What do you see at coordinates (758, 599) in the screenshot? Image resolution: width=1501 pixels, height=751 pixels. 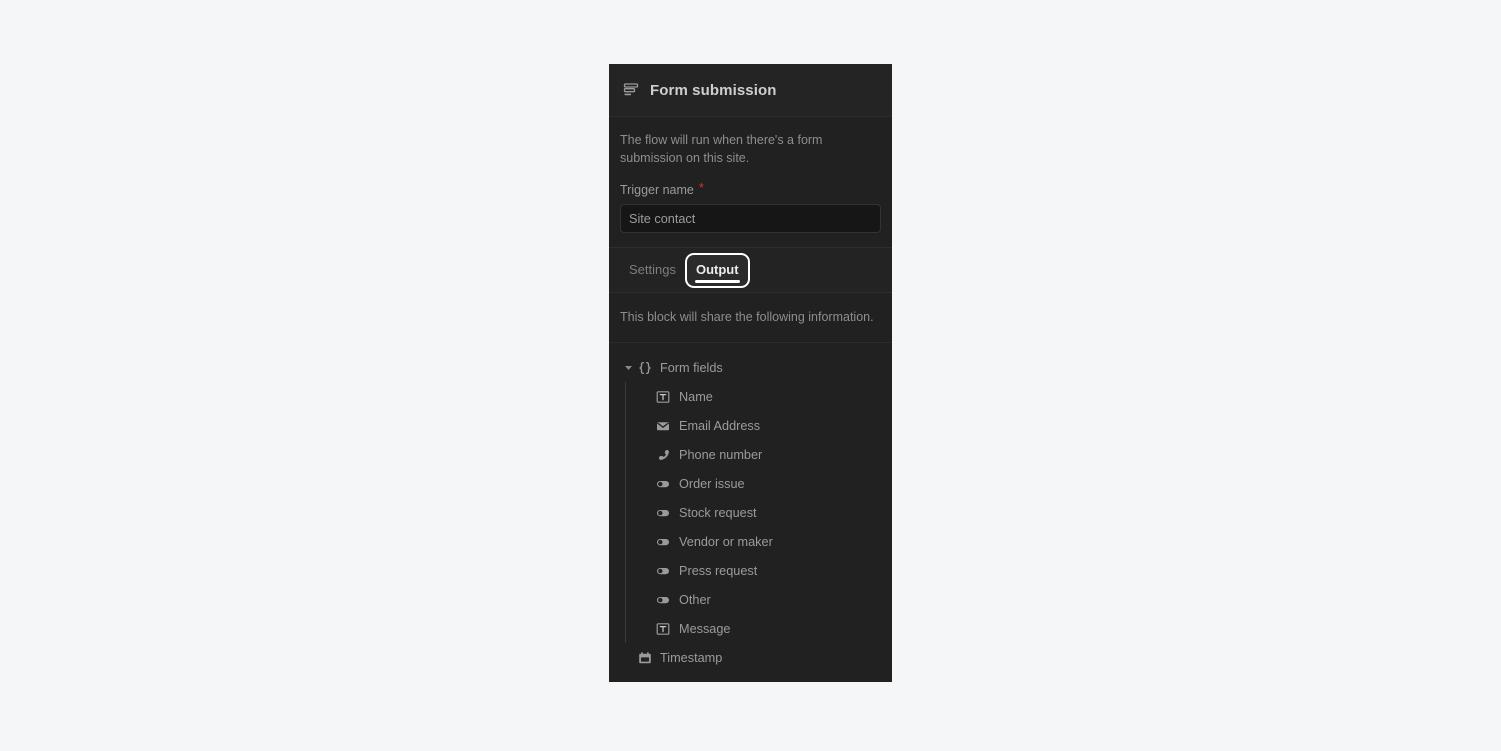 I see `tree-item-other: Other` at bounding box center [758, 599].